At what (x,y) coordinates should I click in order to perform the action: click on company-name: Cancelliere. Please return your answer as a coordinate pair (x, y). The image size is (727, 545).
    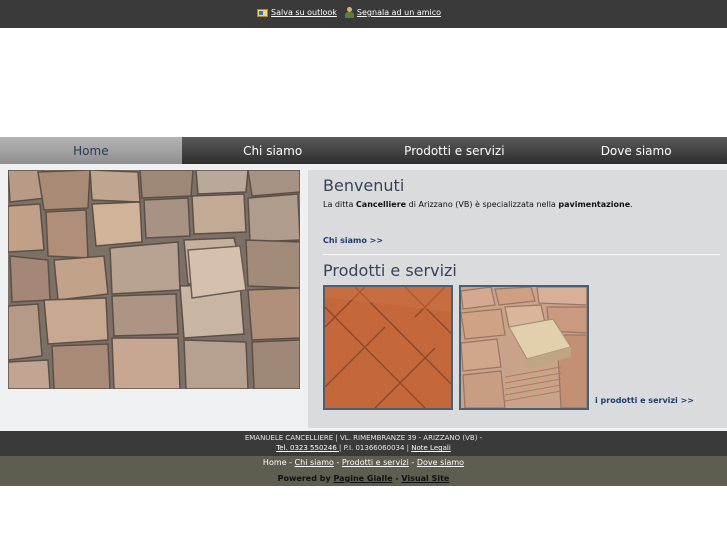
    Looking at the image, I should click on (381, 204).